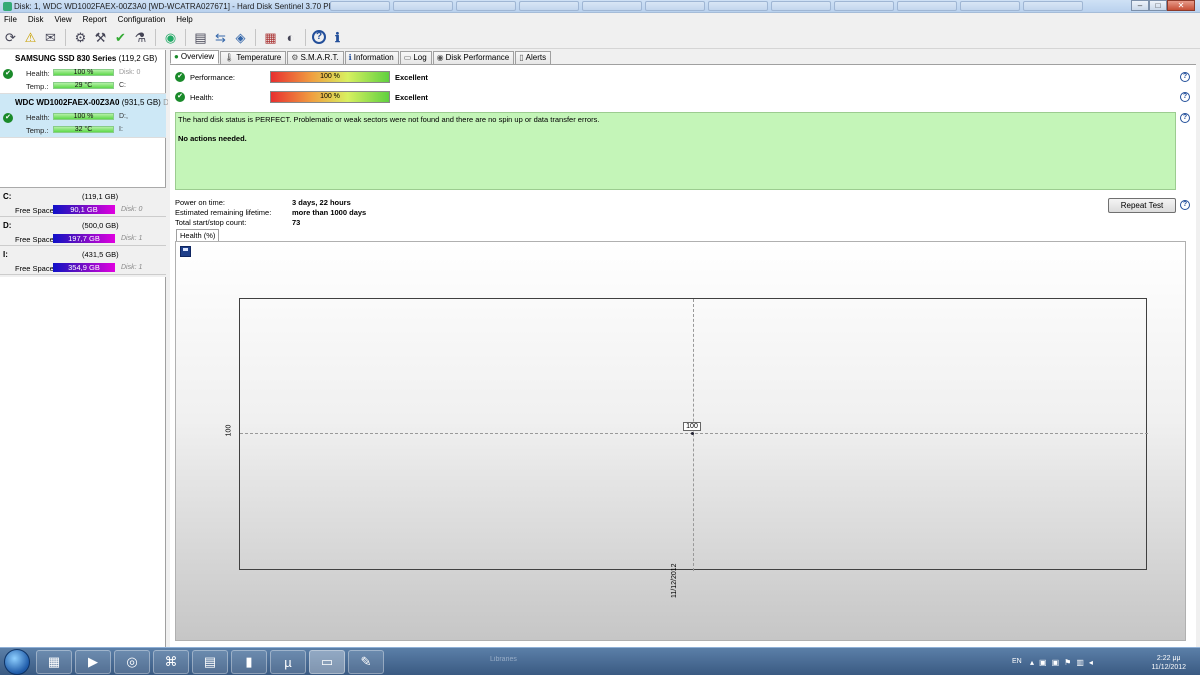 The image size is (1200, 675). What do you see at coordinates (142, 19) in the screenshot?
I see `menu-configuration: Configuration` at bounding box center [142, 19].